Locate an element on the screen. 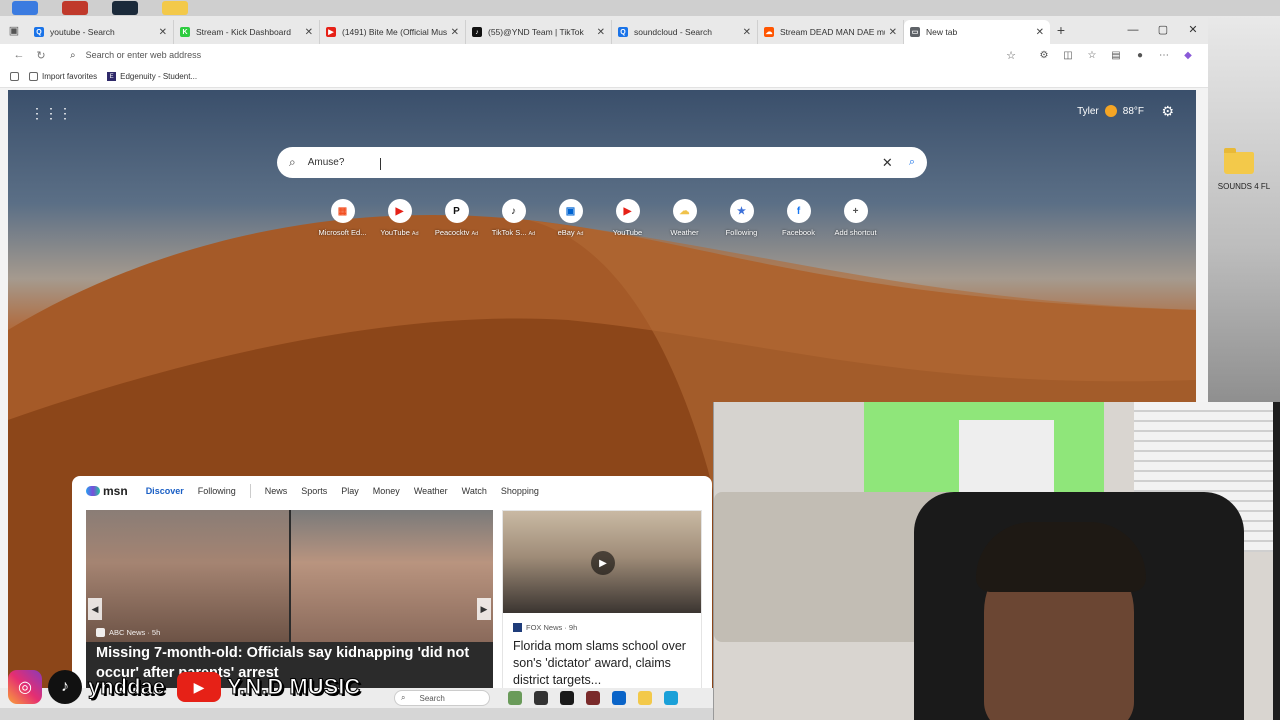 The height and width of the screenshot is (720, 1280). msn-tab-weather: Weather is located at coordinates (431, 491).